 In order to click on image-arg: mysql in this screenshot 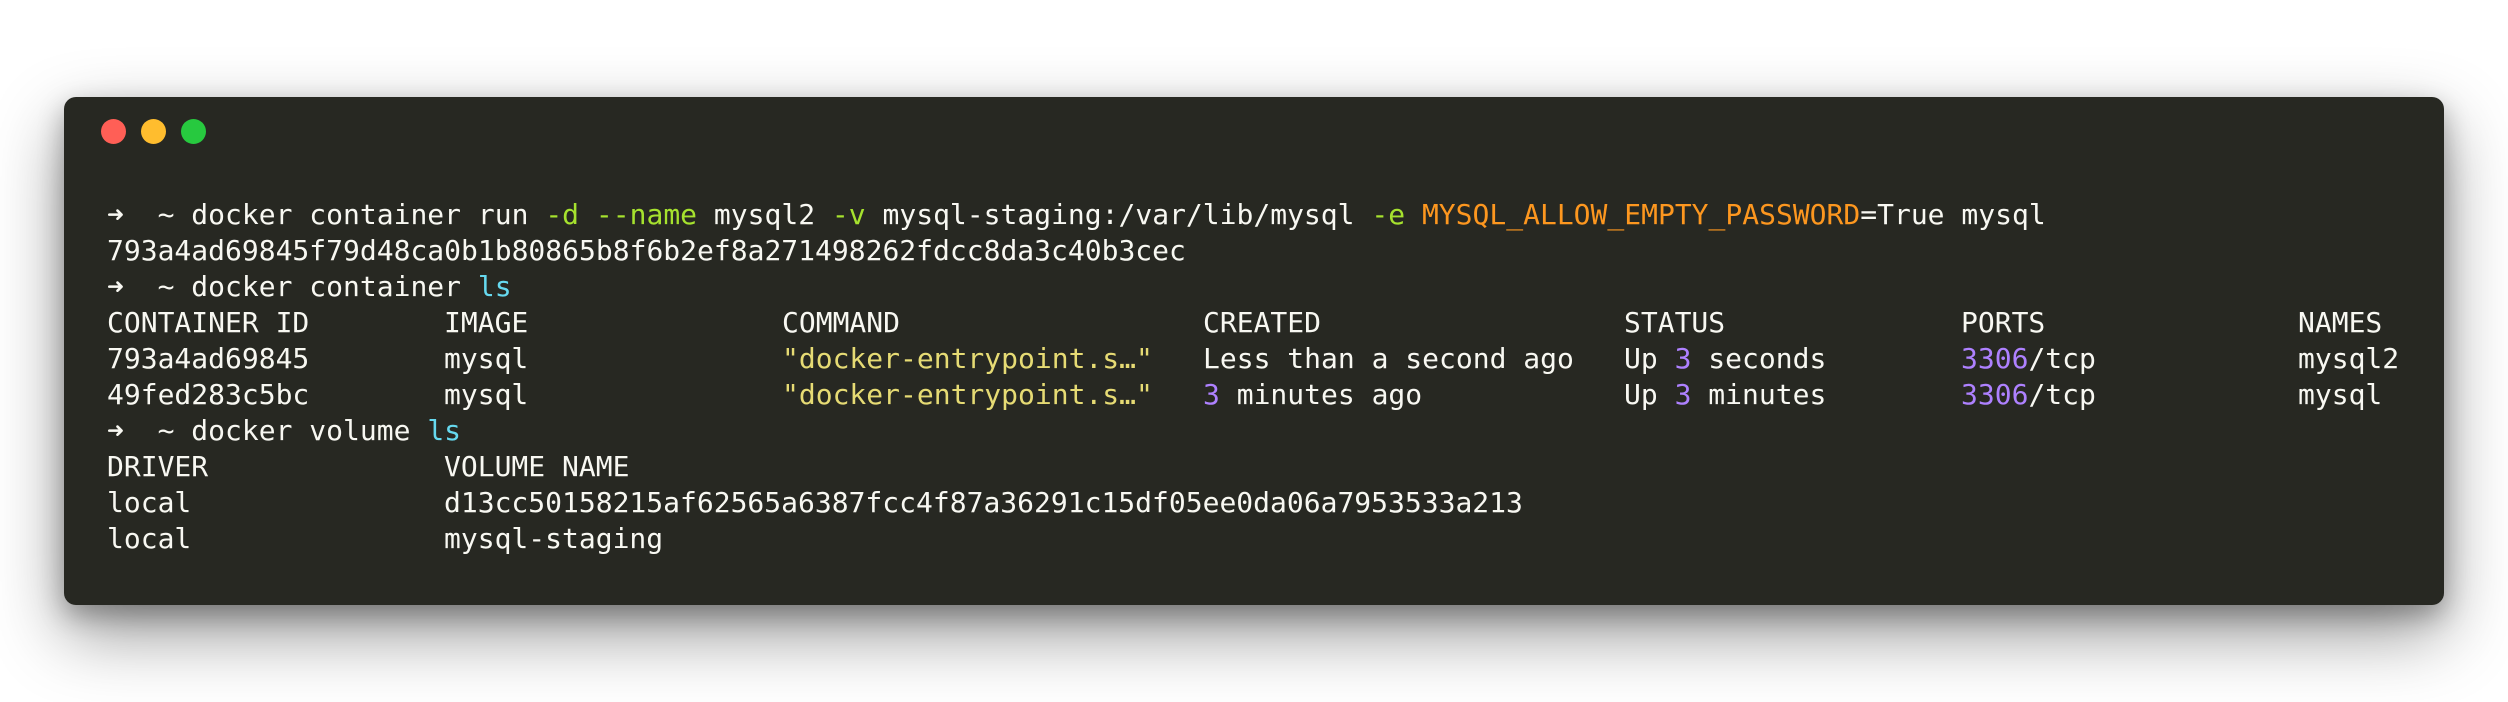, I will do `click(2003, 214)`.